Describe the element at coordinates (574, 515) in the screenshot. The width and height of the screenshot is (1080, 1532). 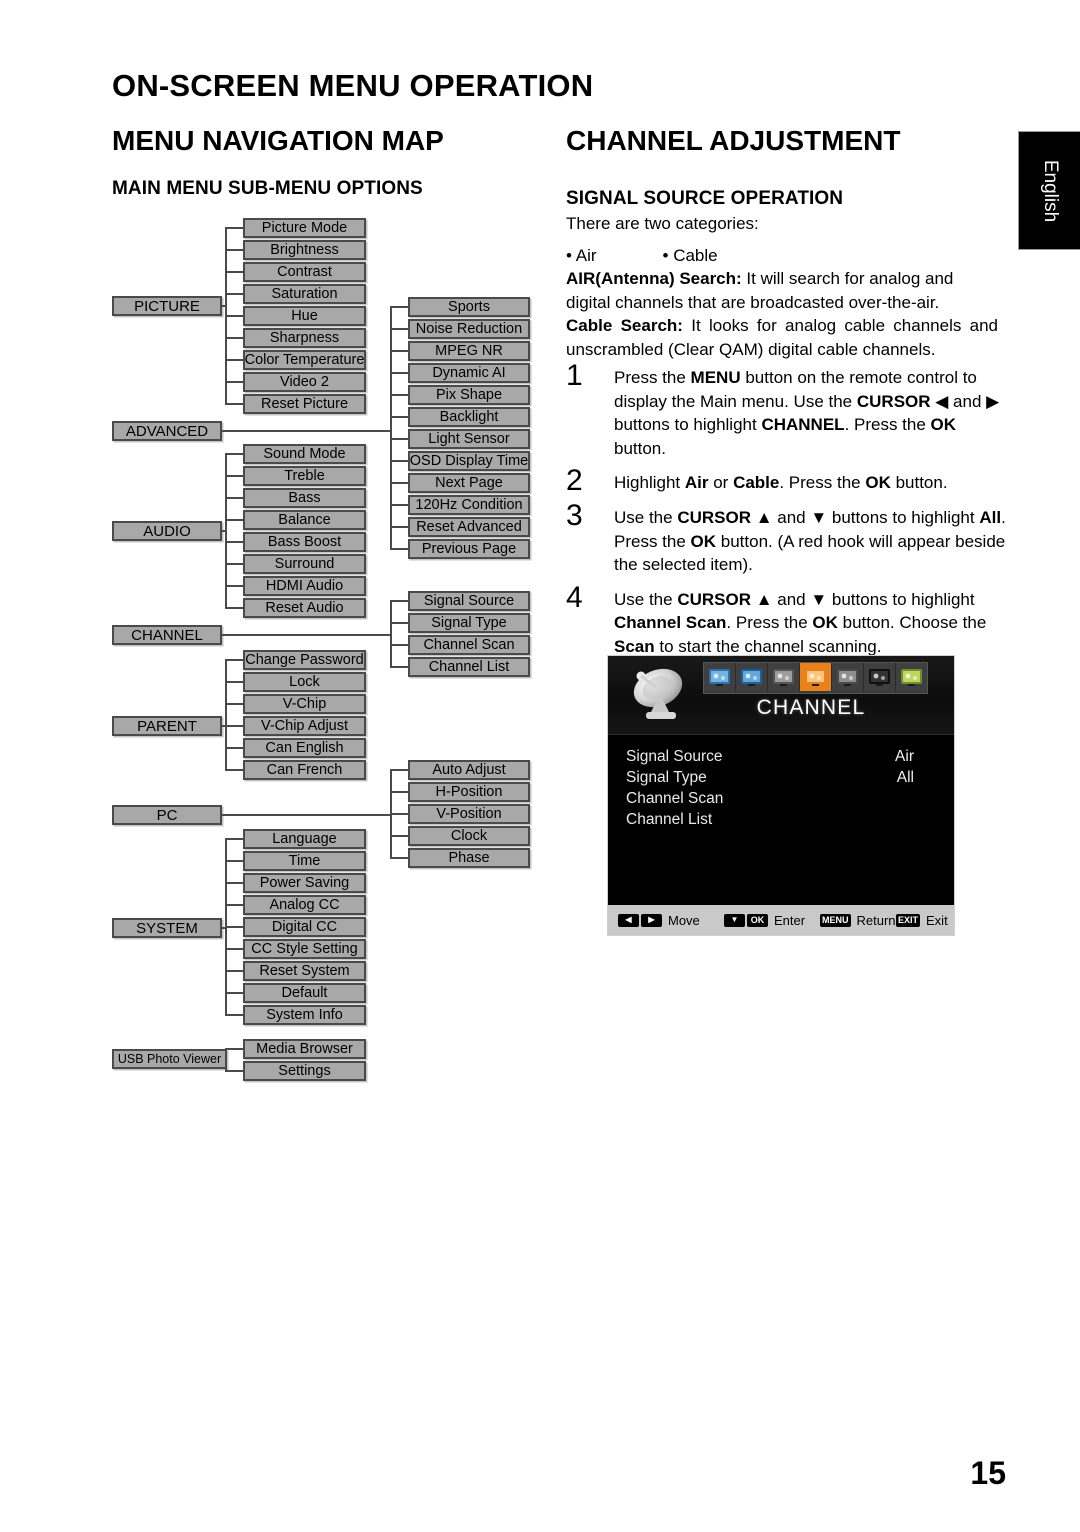
I see `step-number: 3` at that location.